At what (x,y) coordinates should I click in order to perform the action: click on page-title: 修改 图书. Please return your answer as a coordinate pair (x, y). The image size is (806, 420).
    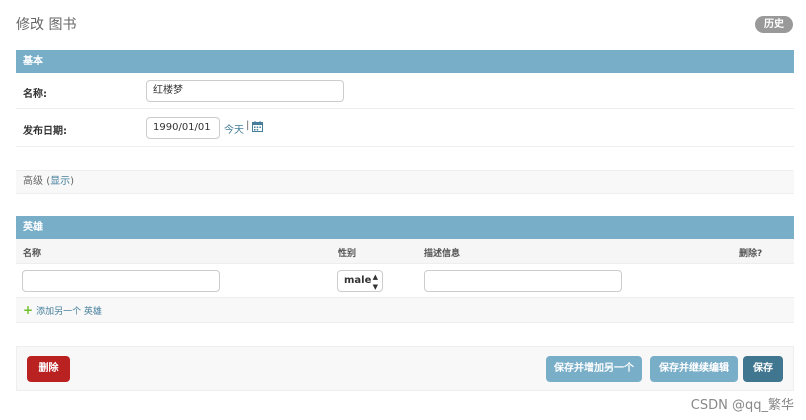
    Looking at the image, I should click on (46, 25).